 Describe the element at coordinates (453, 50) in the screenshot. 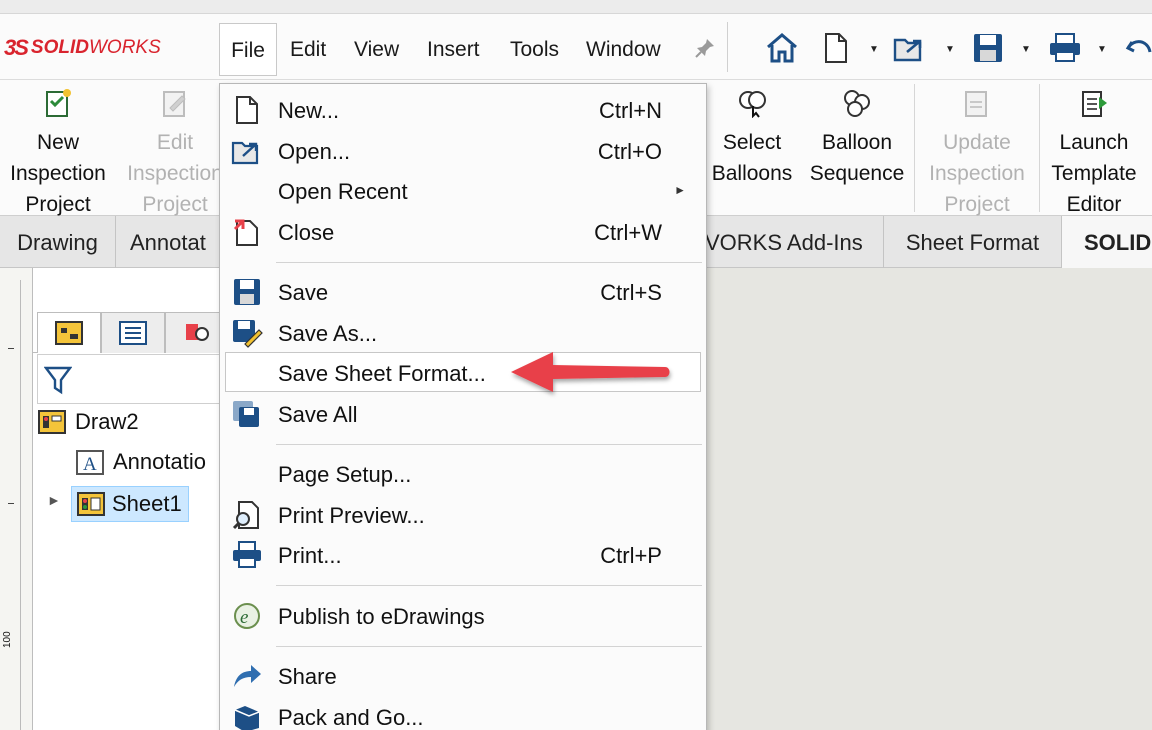

I see `menu-insert: Insert` at that location.